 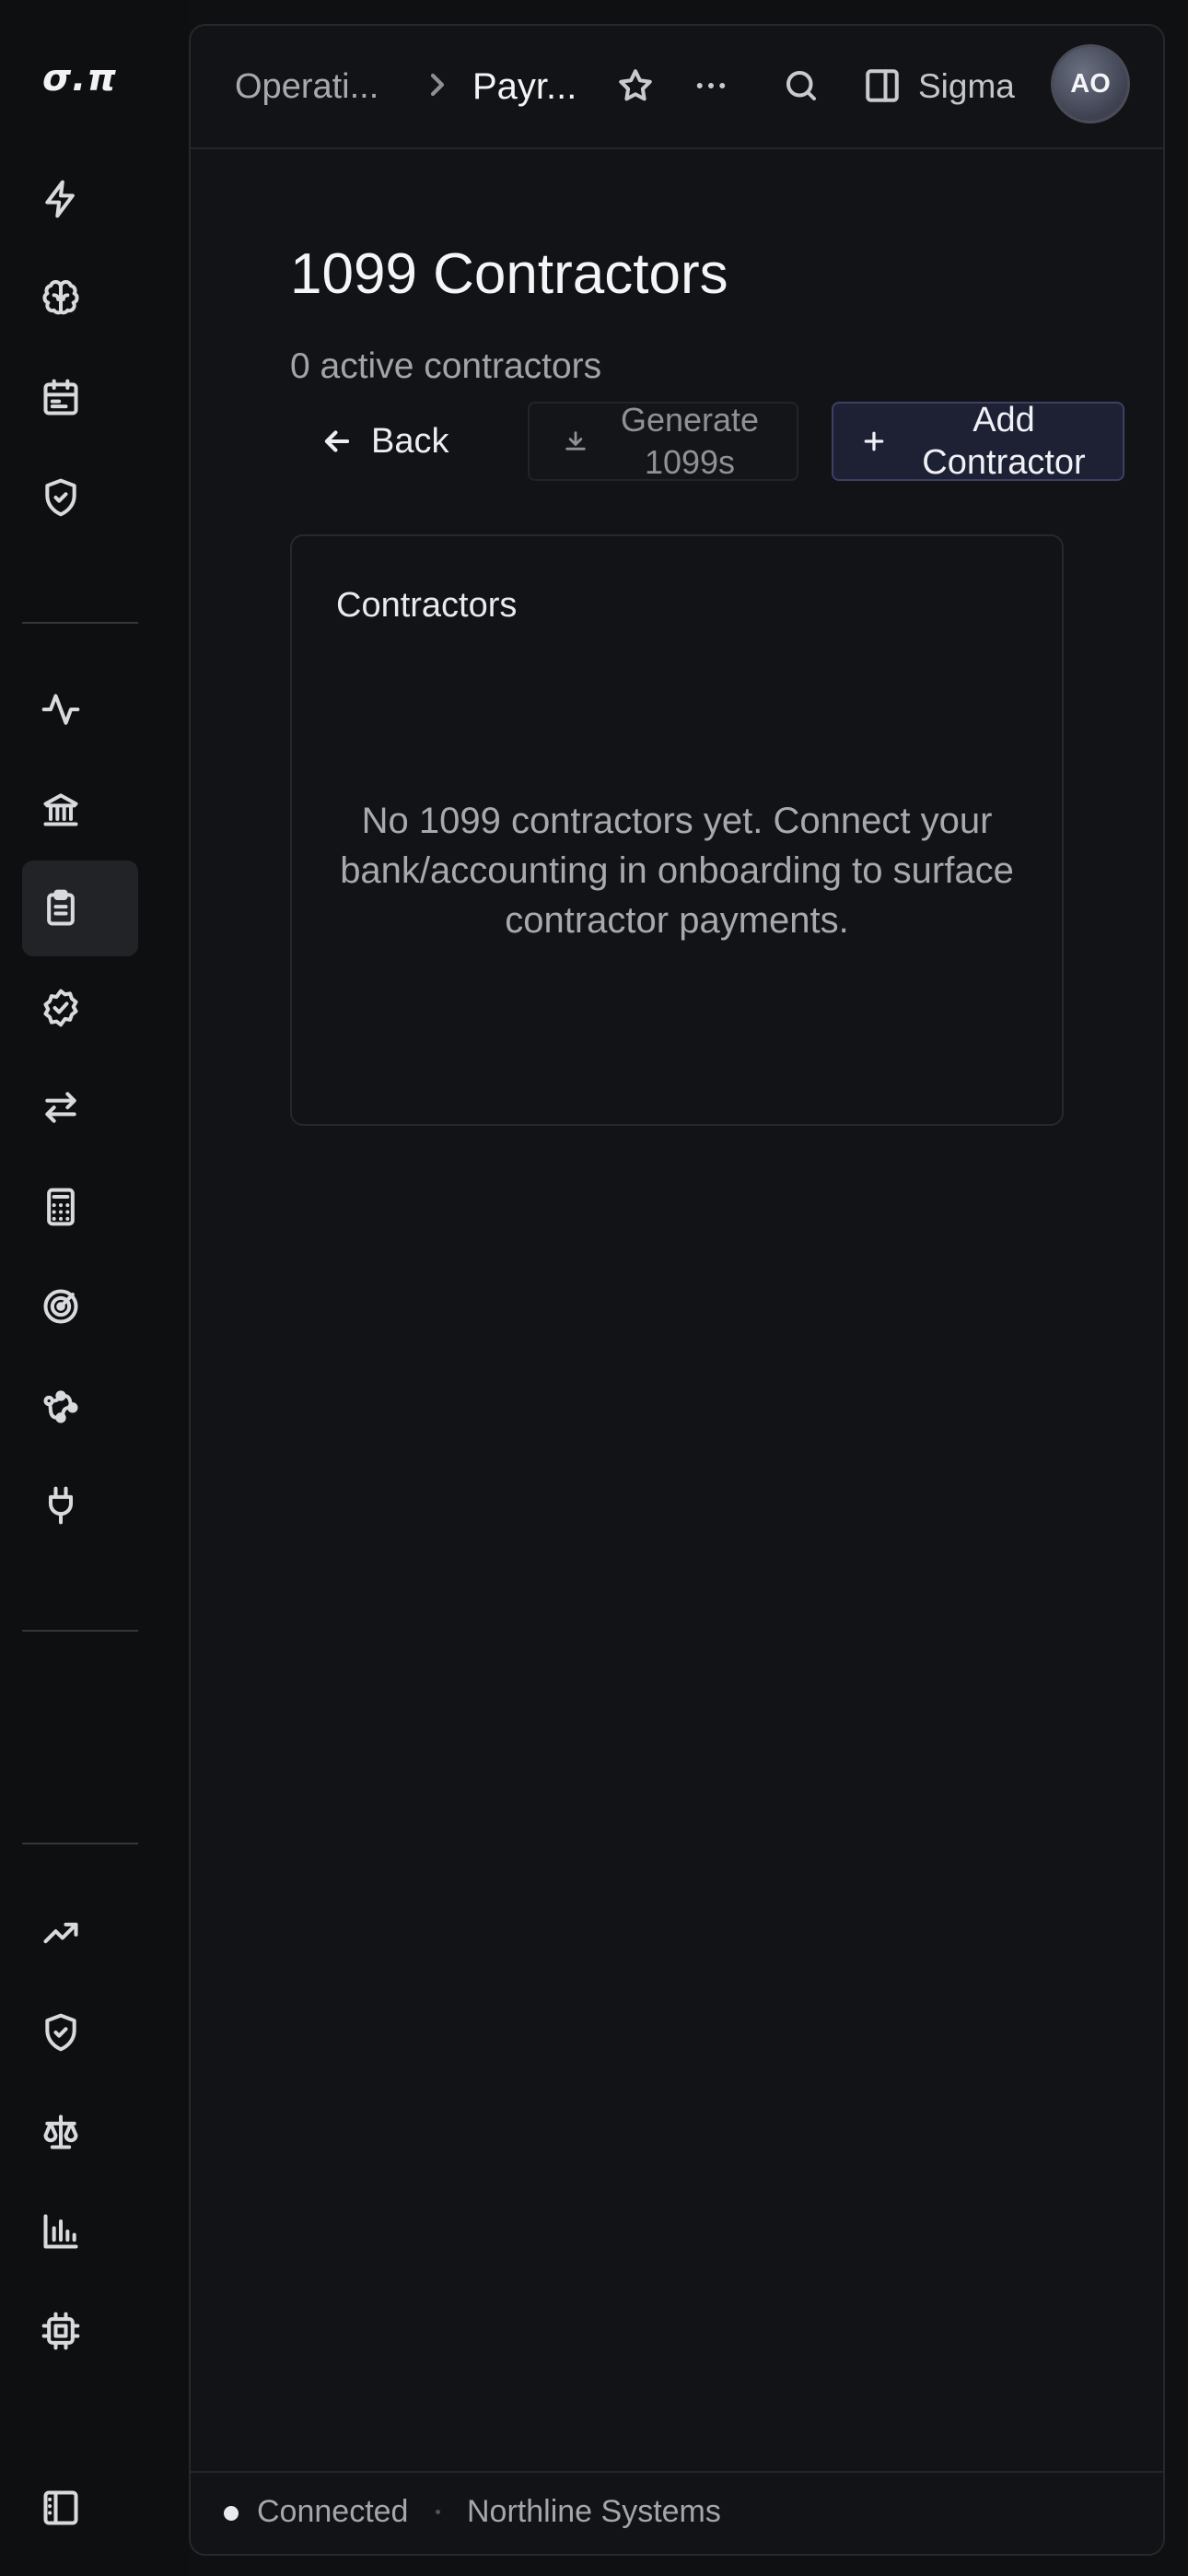 I want to click on sidebar-item-reports, so click(x=80, y=2231).